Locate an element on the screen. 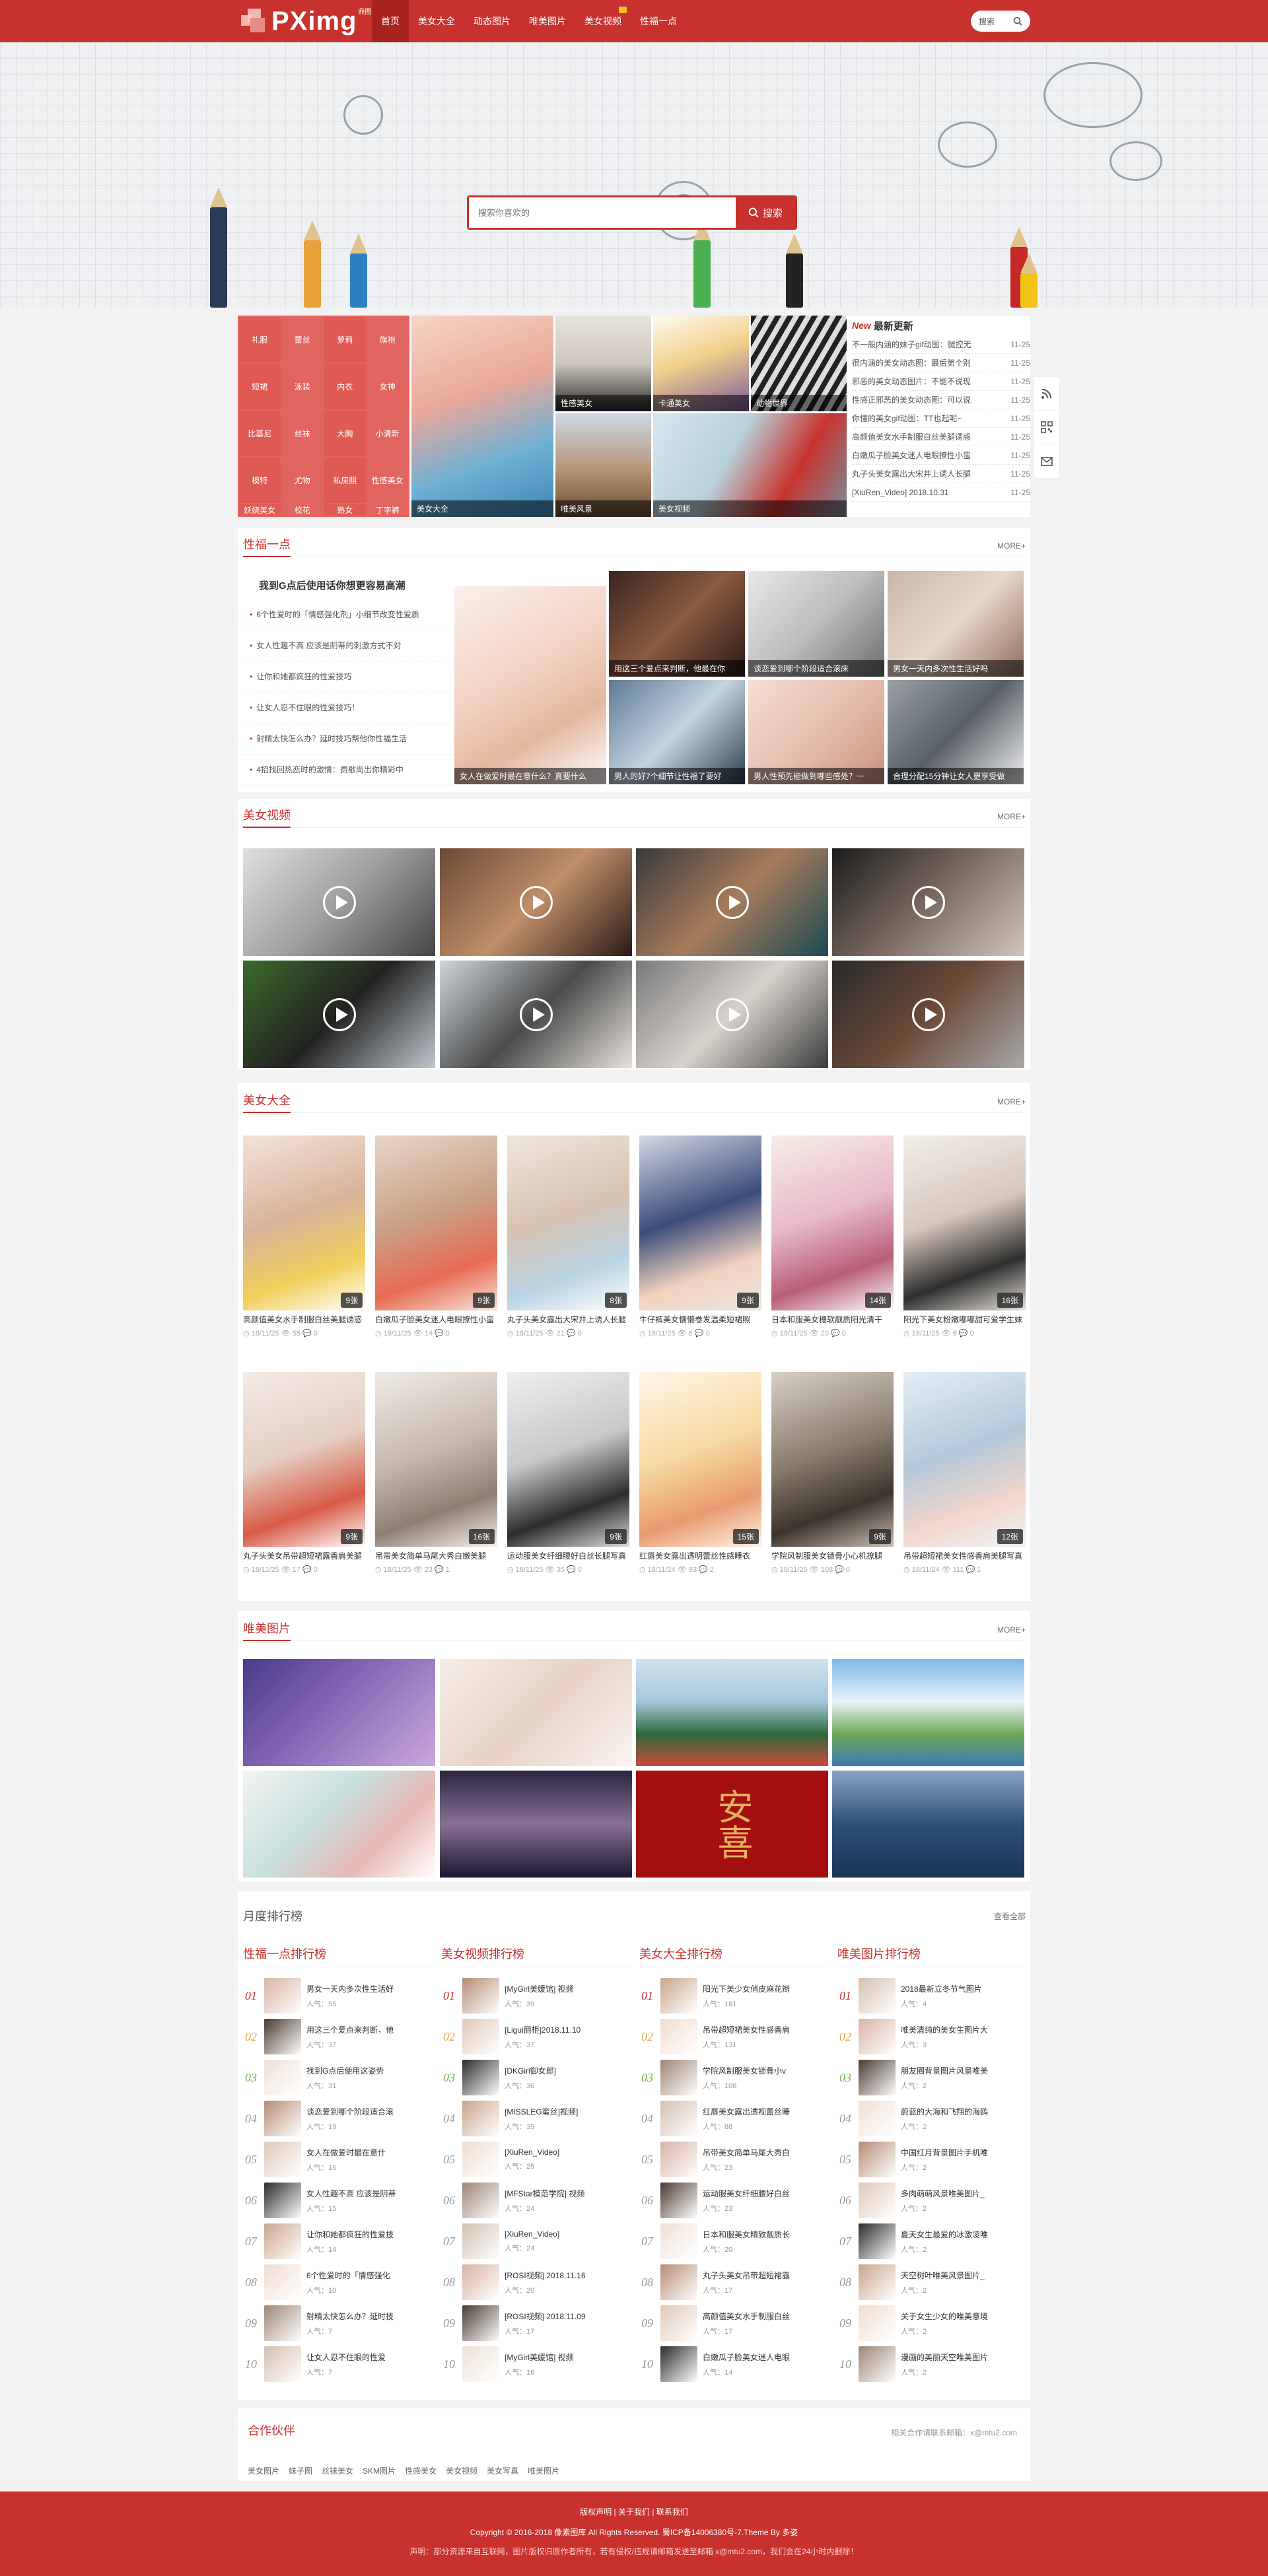 This screenshot has height=2576, width=1268. tag-item: 模特 is located at coordinates (260, 480).